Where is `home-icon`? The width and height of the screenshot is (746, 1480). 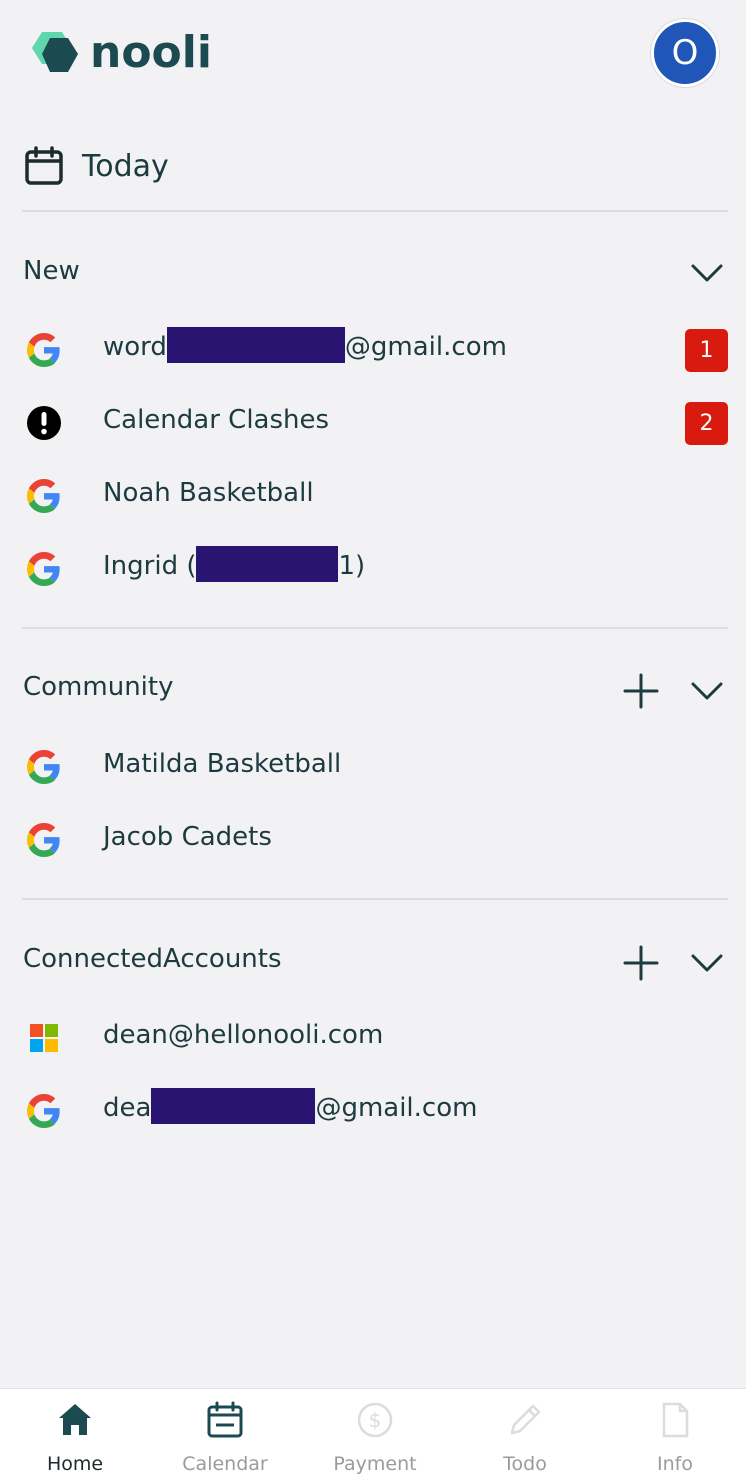 home-icon is located at coordinates (75, 1419).